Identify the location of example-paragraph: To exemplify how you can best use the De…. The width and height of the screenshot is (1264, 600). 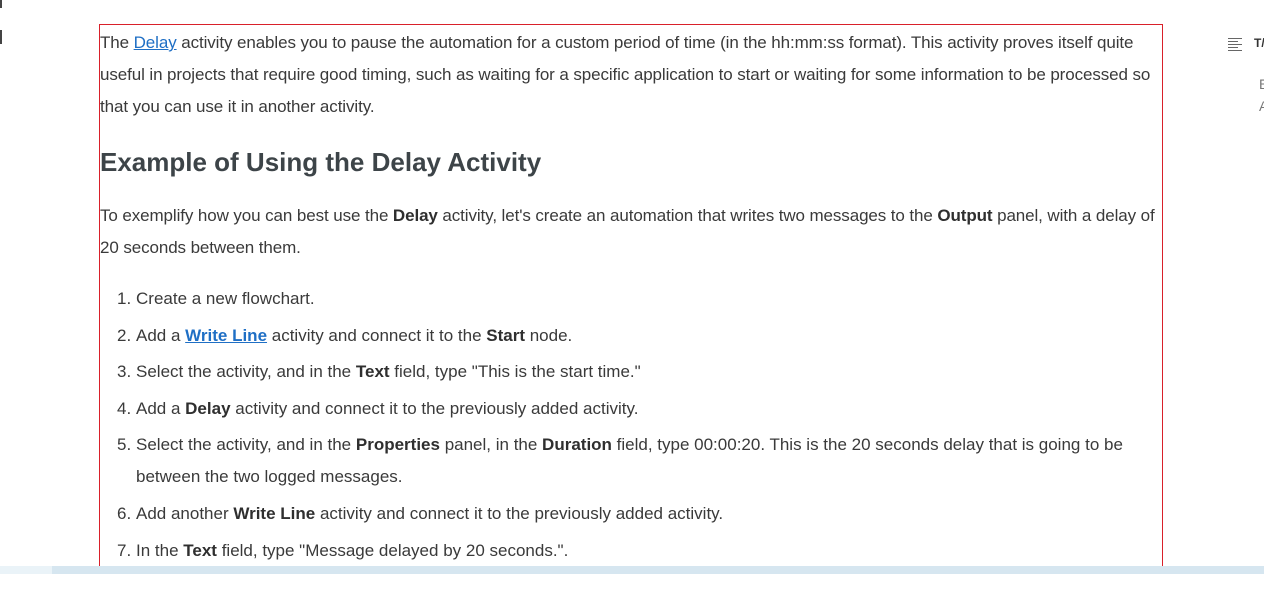
(629, 232).